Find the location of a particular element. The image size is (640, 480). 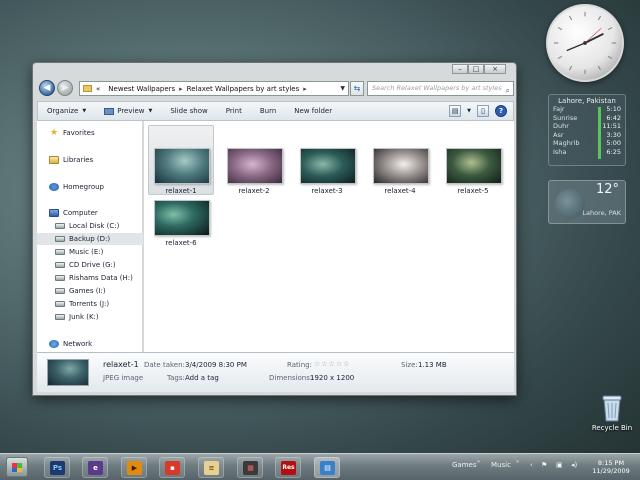

nav-libraries: Libraries is located at coordinates (90, 160).